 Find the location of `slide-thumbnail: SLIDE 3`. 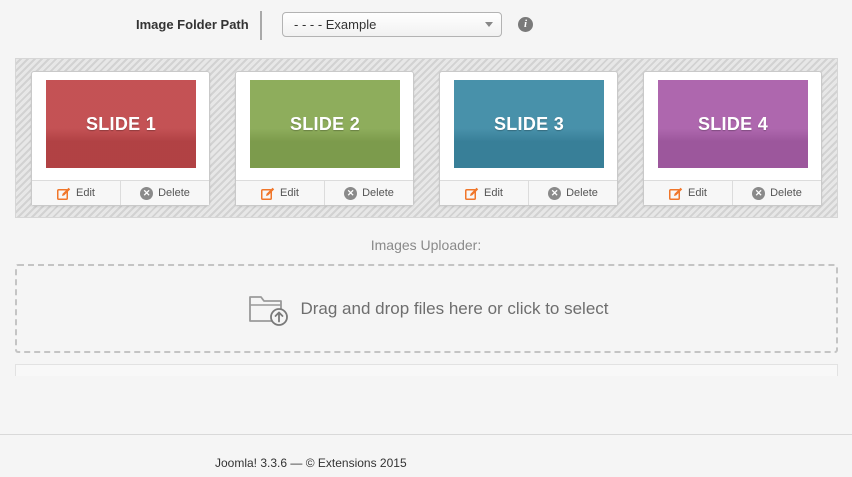

slide-thumbnail: SLIDE 3 is located at coordinates (529, 124).